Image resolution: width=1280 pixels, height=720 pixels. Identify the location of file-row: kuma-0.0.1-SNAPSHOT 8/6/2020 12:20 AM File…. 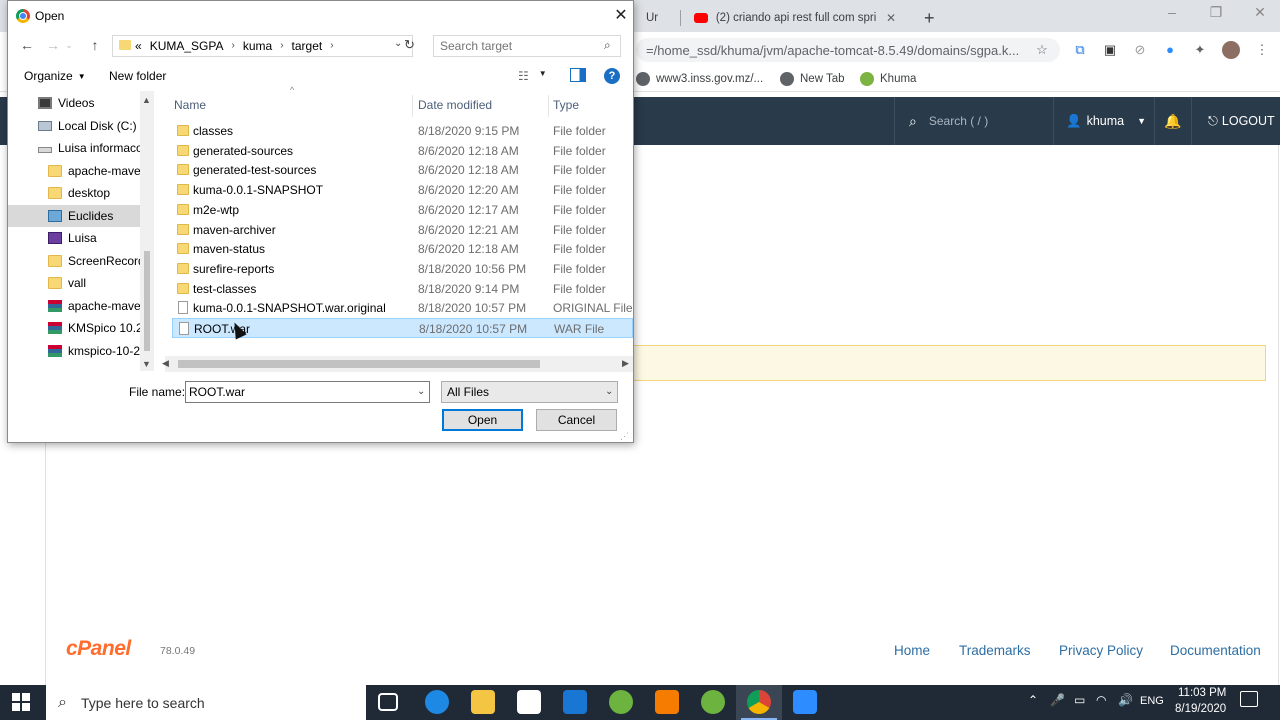
(402, 190).